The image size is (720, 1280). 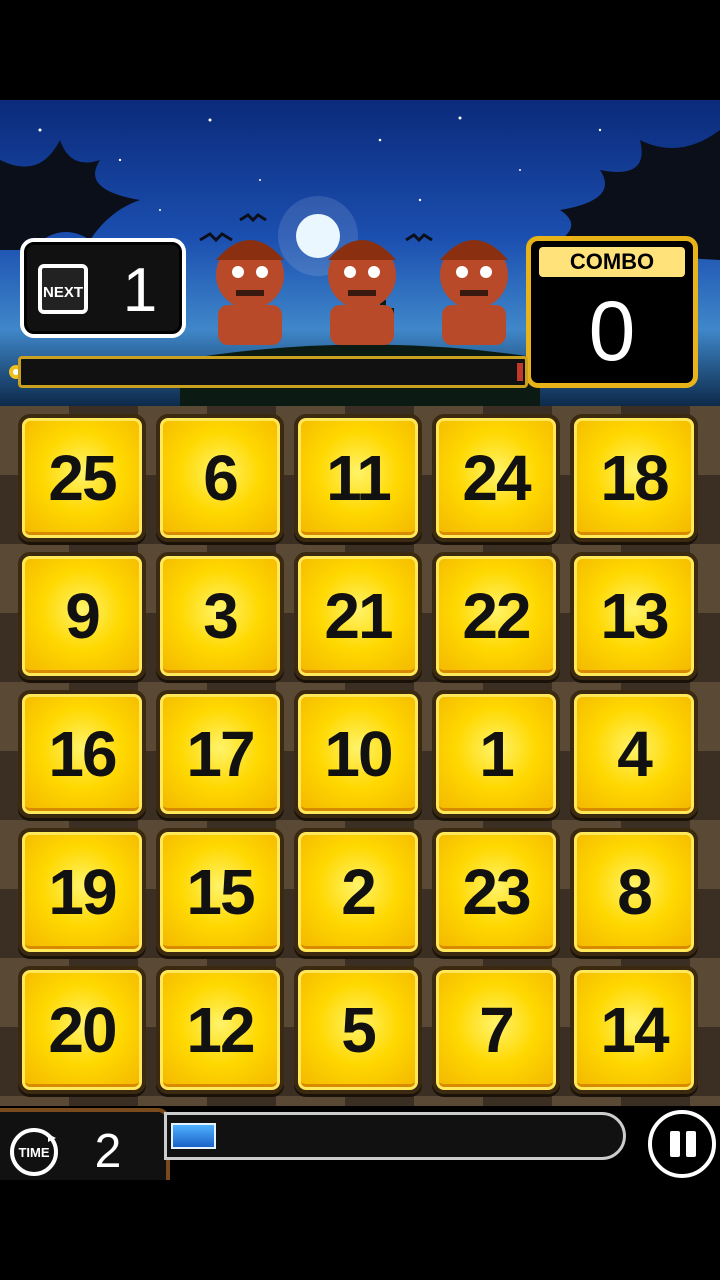 What do you see at coordinates (70, 195) in the screenshot?
I see `tree-left-icon` at bounding box center [70, 195].